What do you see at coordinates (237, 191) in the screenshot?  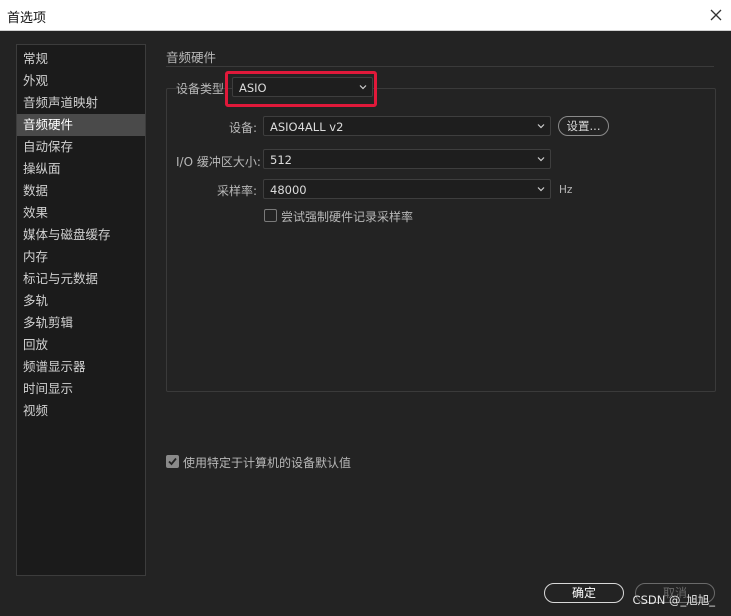 I see `sample-rate-label: 采样率:` at bounding box center [237, 191].